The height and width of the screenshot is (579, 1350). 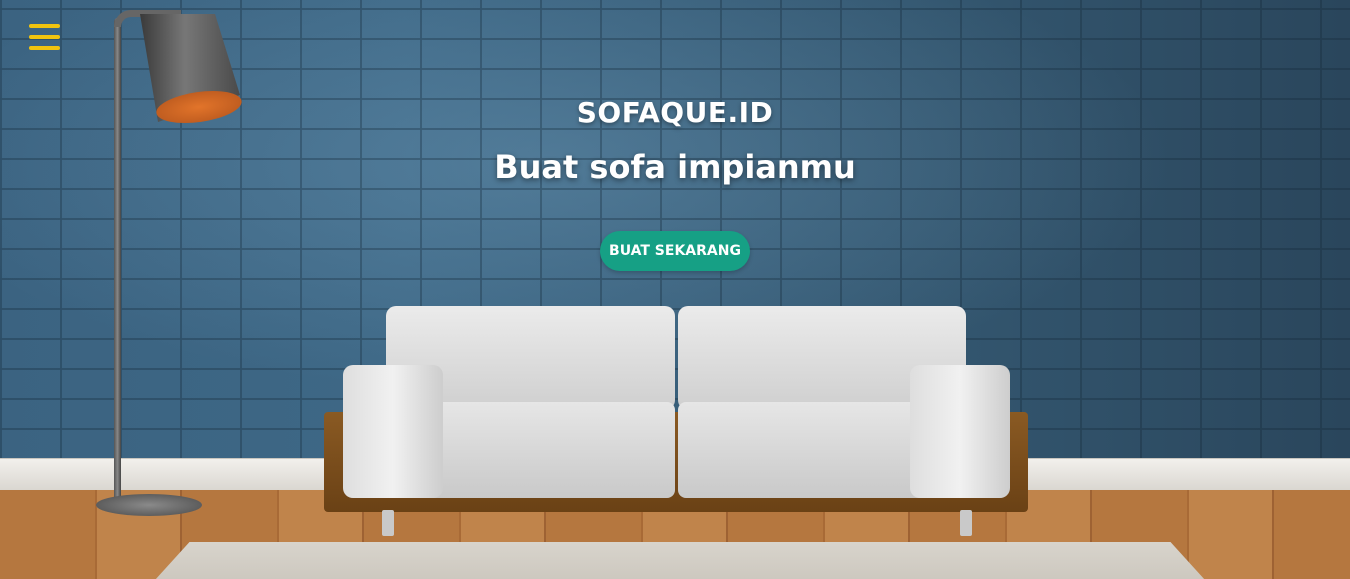 What do you see at coordinates (44, 48) in the screenshot?
I see `menu-bar-bottom` at bounding box center [44, 48].